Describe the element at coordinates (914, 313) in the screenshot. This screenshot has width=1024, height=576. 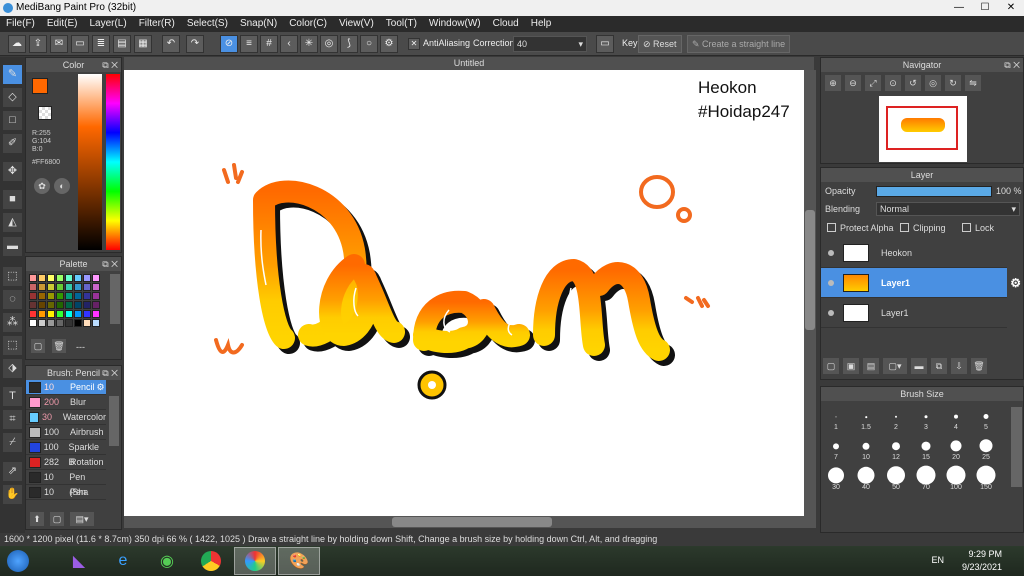
I see `layer-row: Layer1` at that location.